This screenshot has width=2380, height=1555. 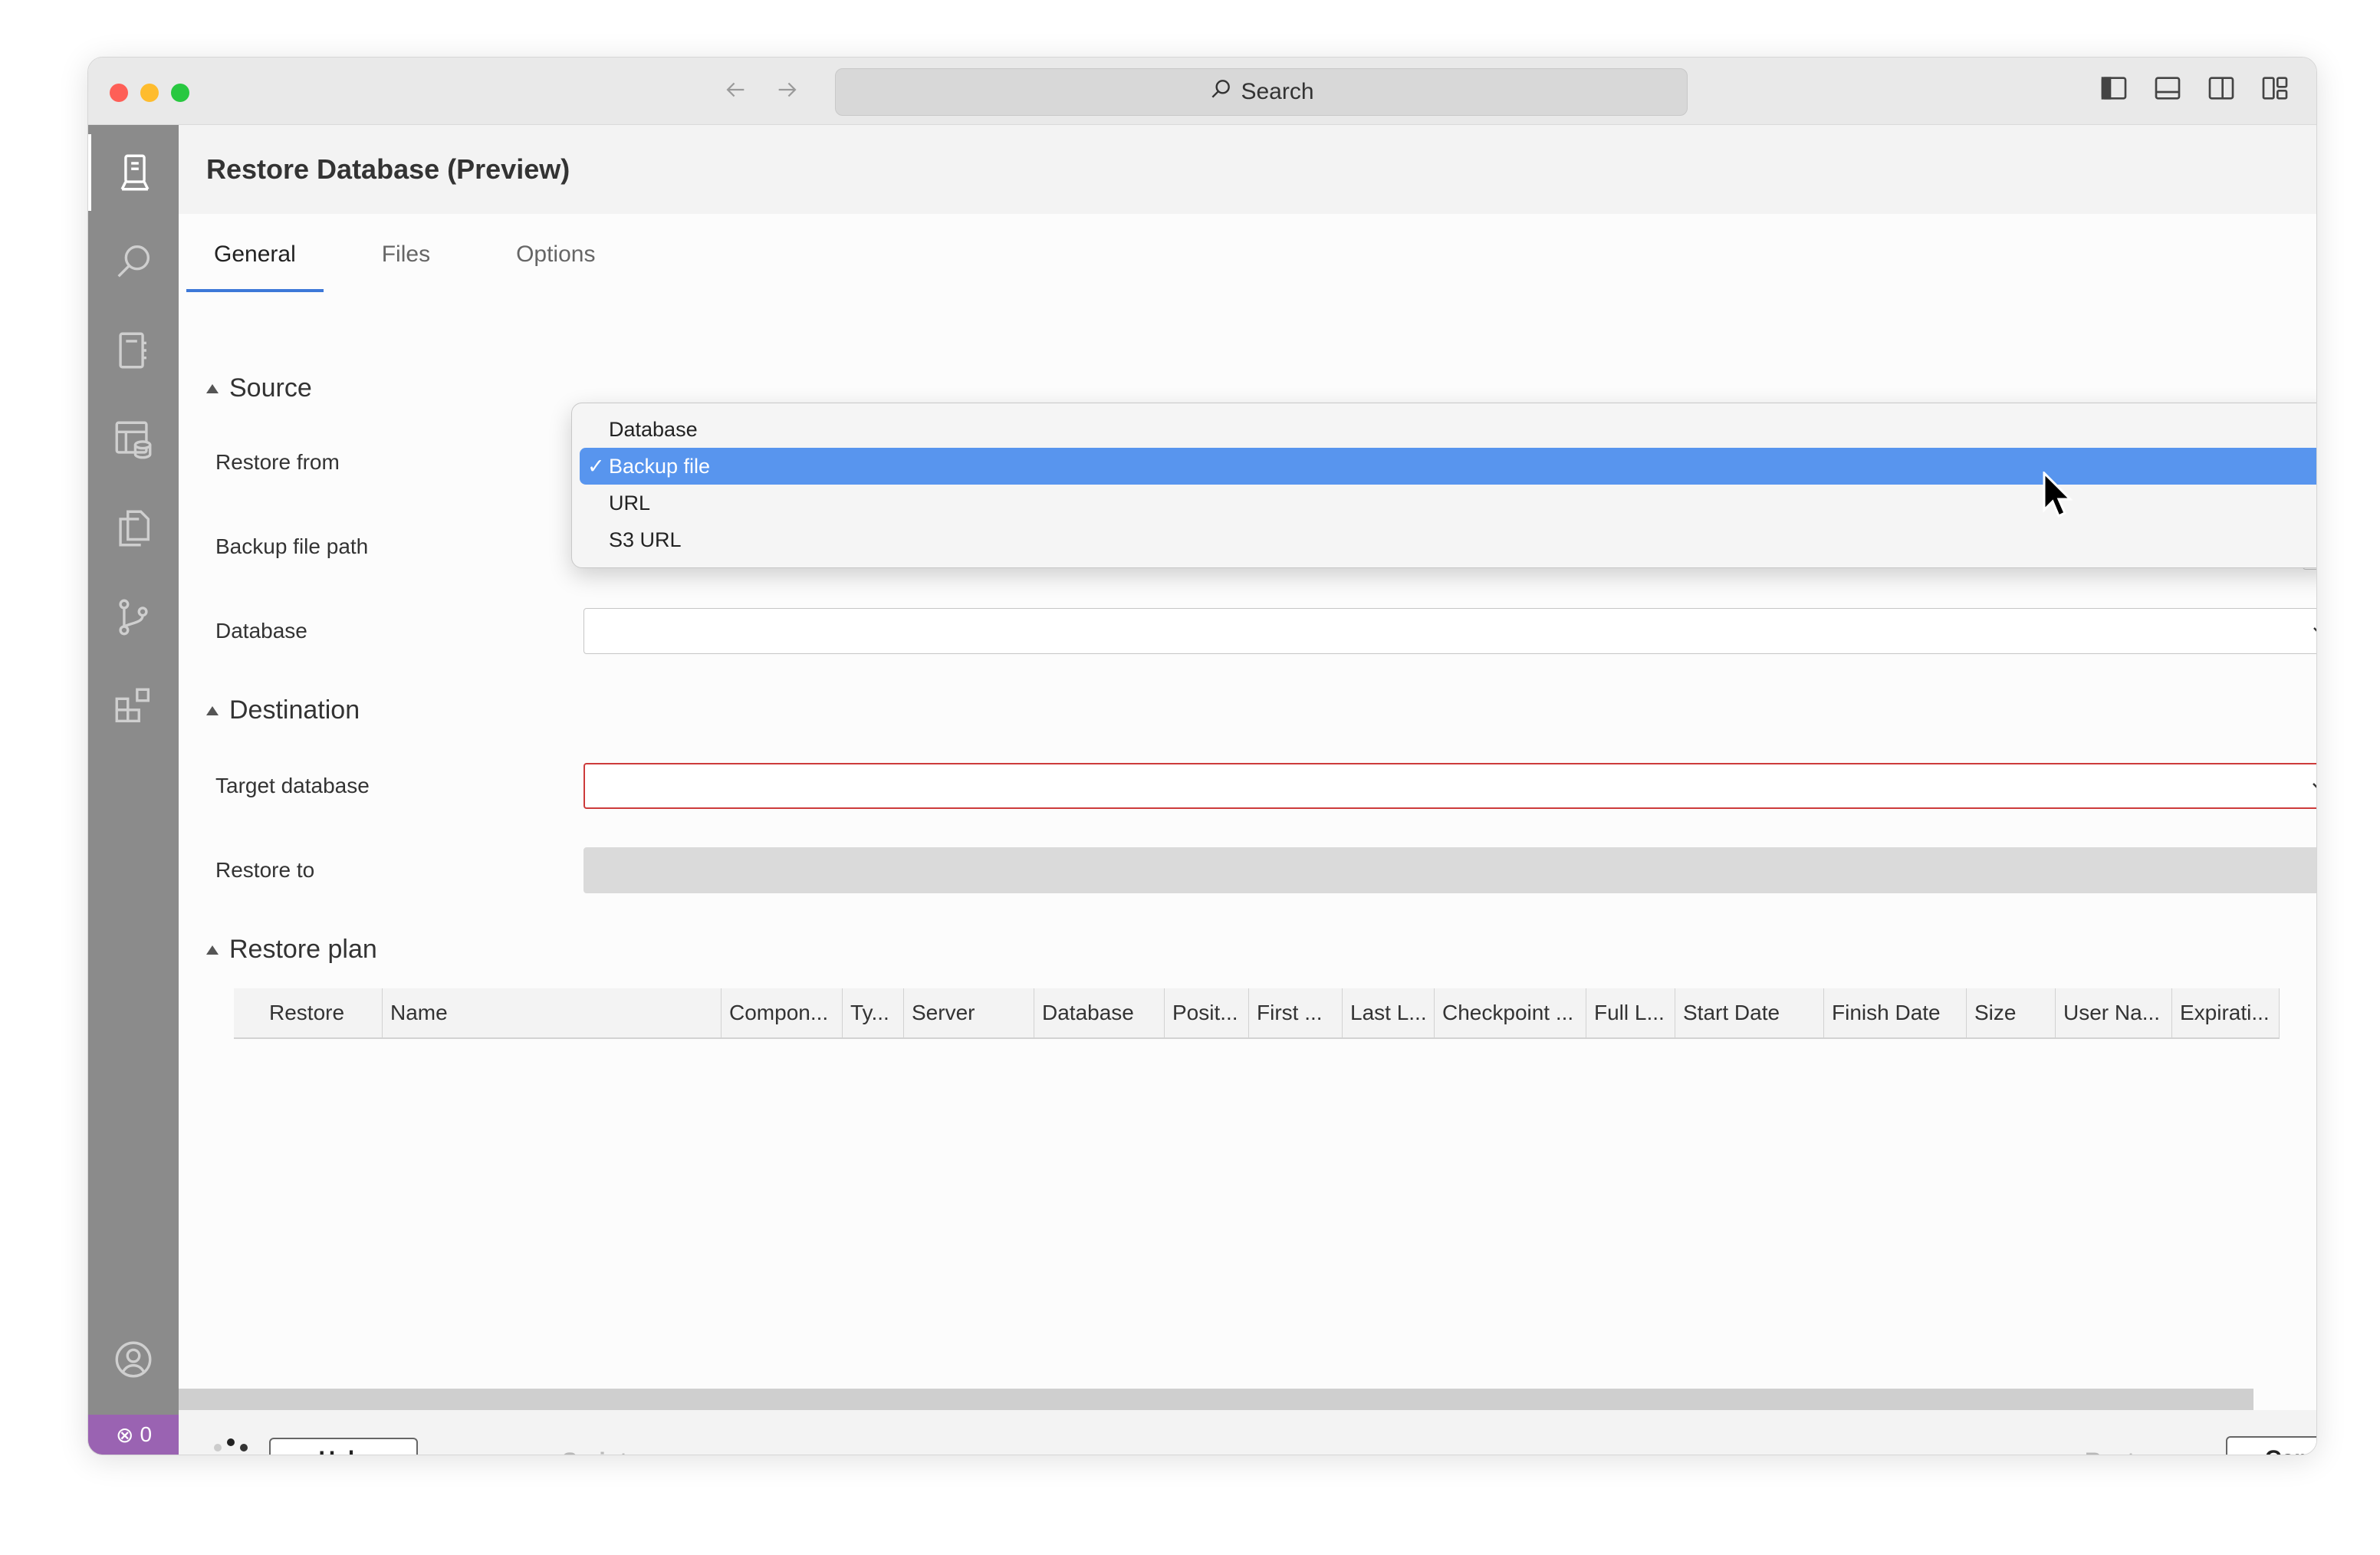 What do you see at coordinates (1100, 1012) in the screenshot?
I see `column-header-database: Database` at bounding box center [1100, 1012].